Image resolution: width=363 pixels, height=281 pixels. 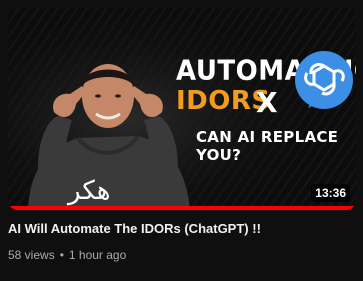 What do you see at coordinates (267, 102) in the screenshot?
I see `thumbnail-x-mark: X` at bounding box center [267, 102].